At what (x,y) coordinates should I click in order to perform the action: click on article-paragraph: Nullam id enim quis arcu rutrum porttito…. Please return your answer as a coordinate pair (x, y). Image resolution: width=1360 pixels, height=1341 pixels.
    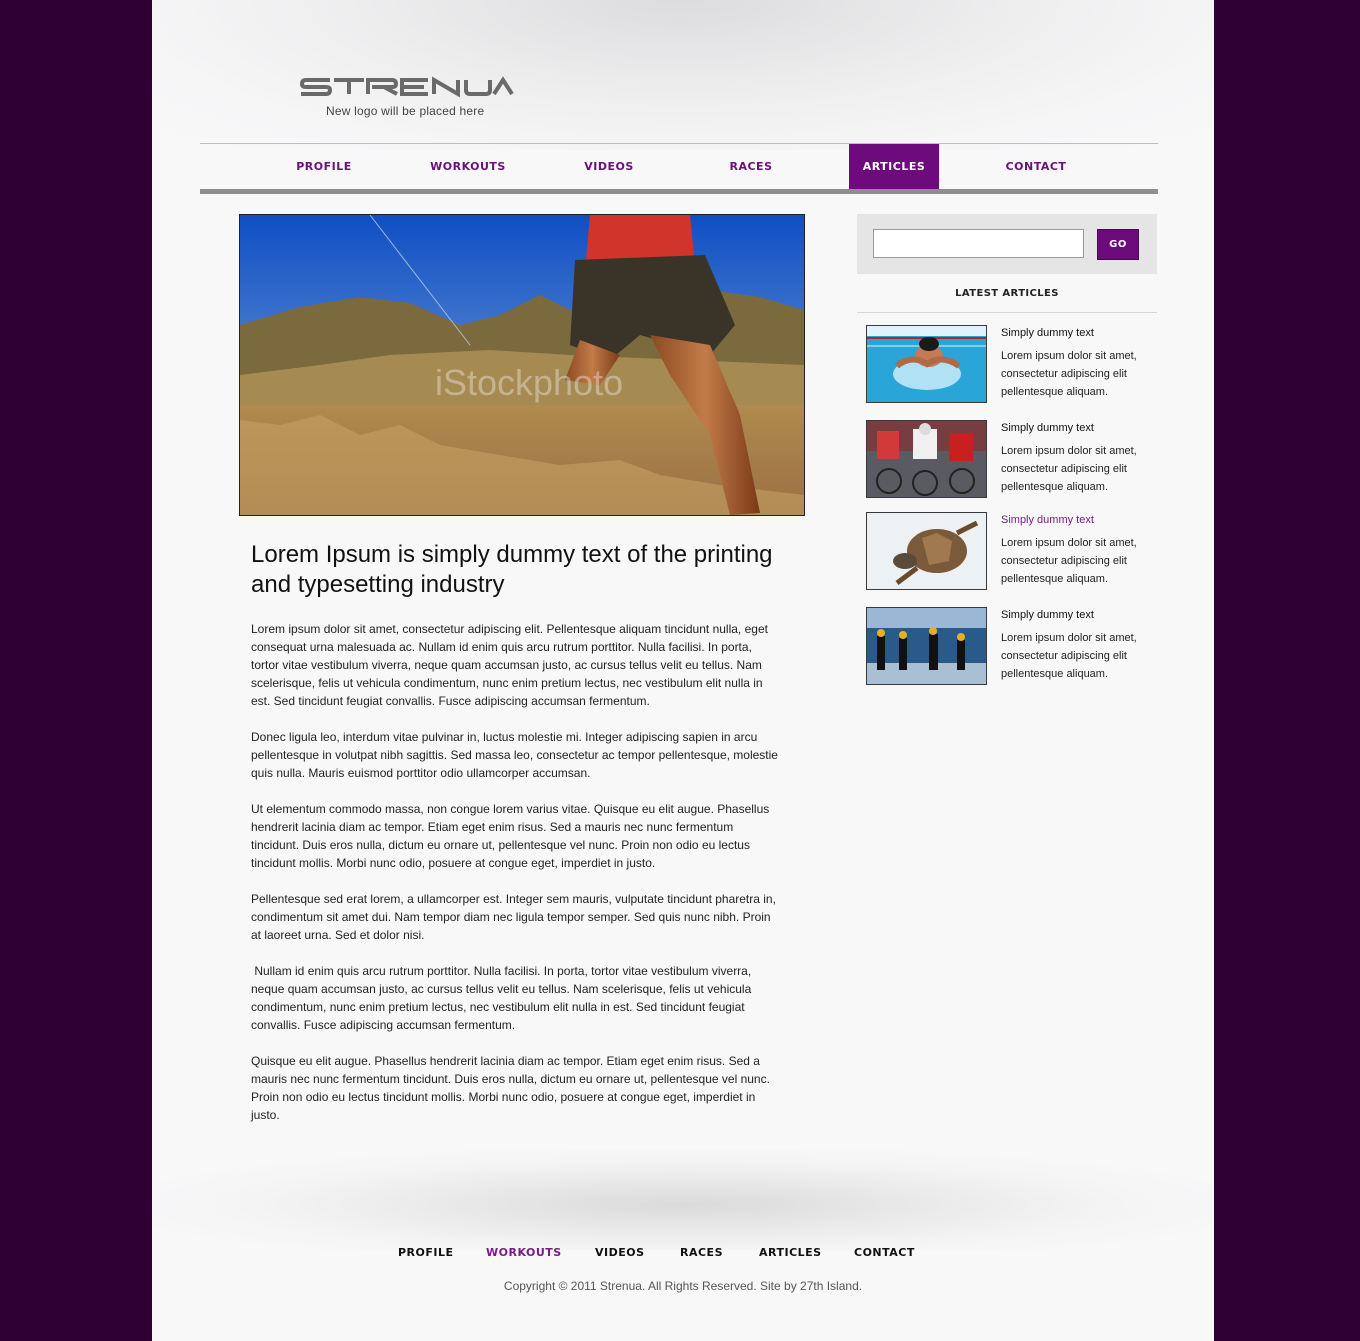
    Looking at the image, I should click on (503, 998).